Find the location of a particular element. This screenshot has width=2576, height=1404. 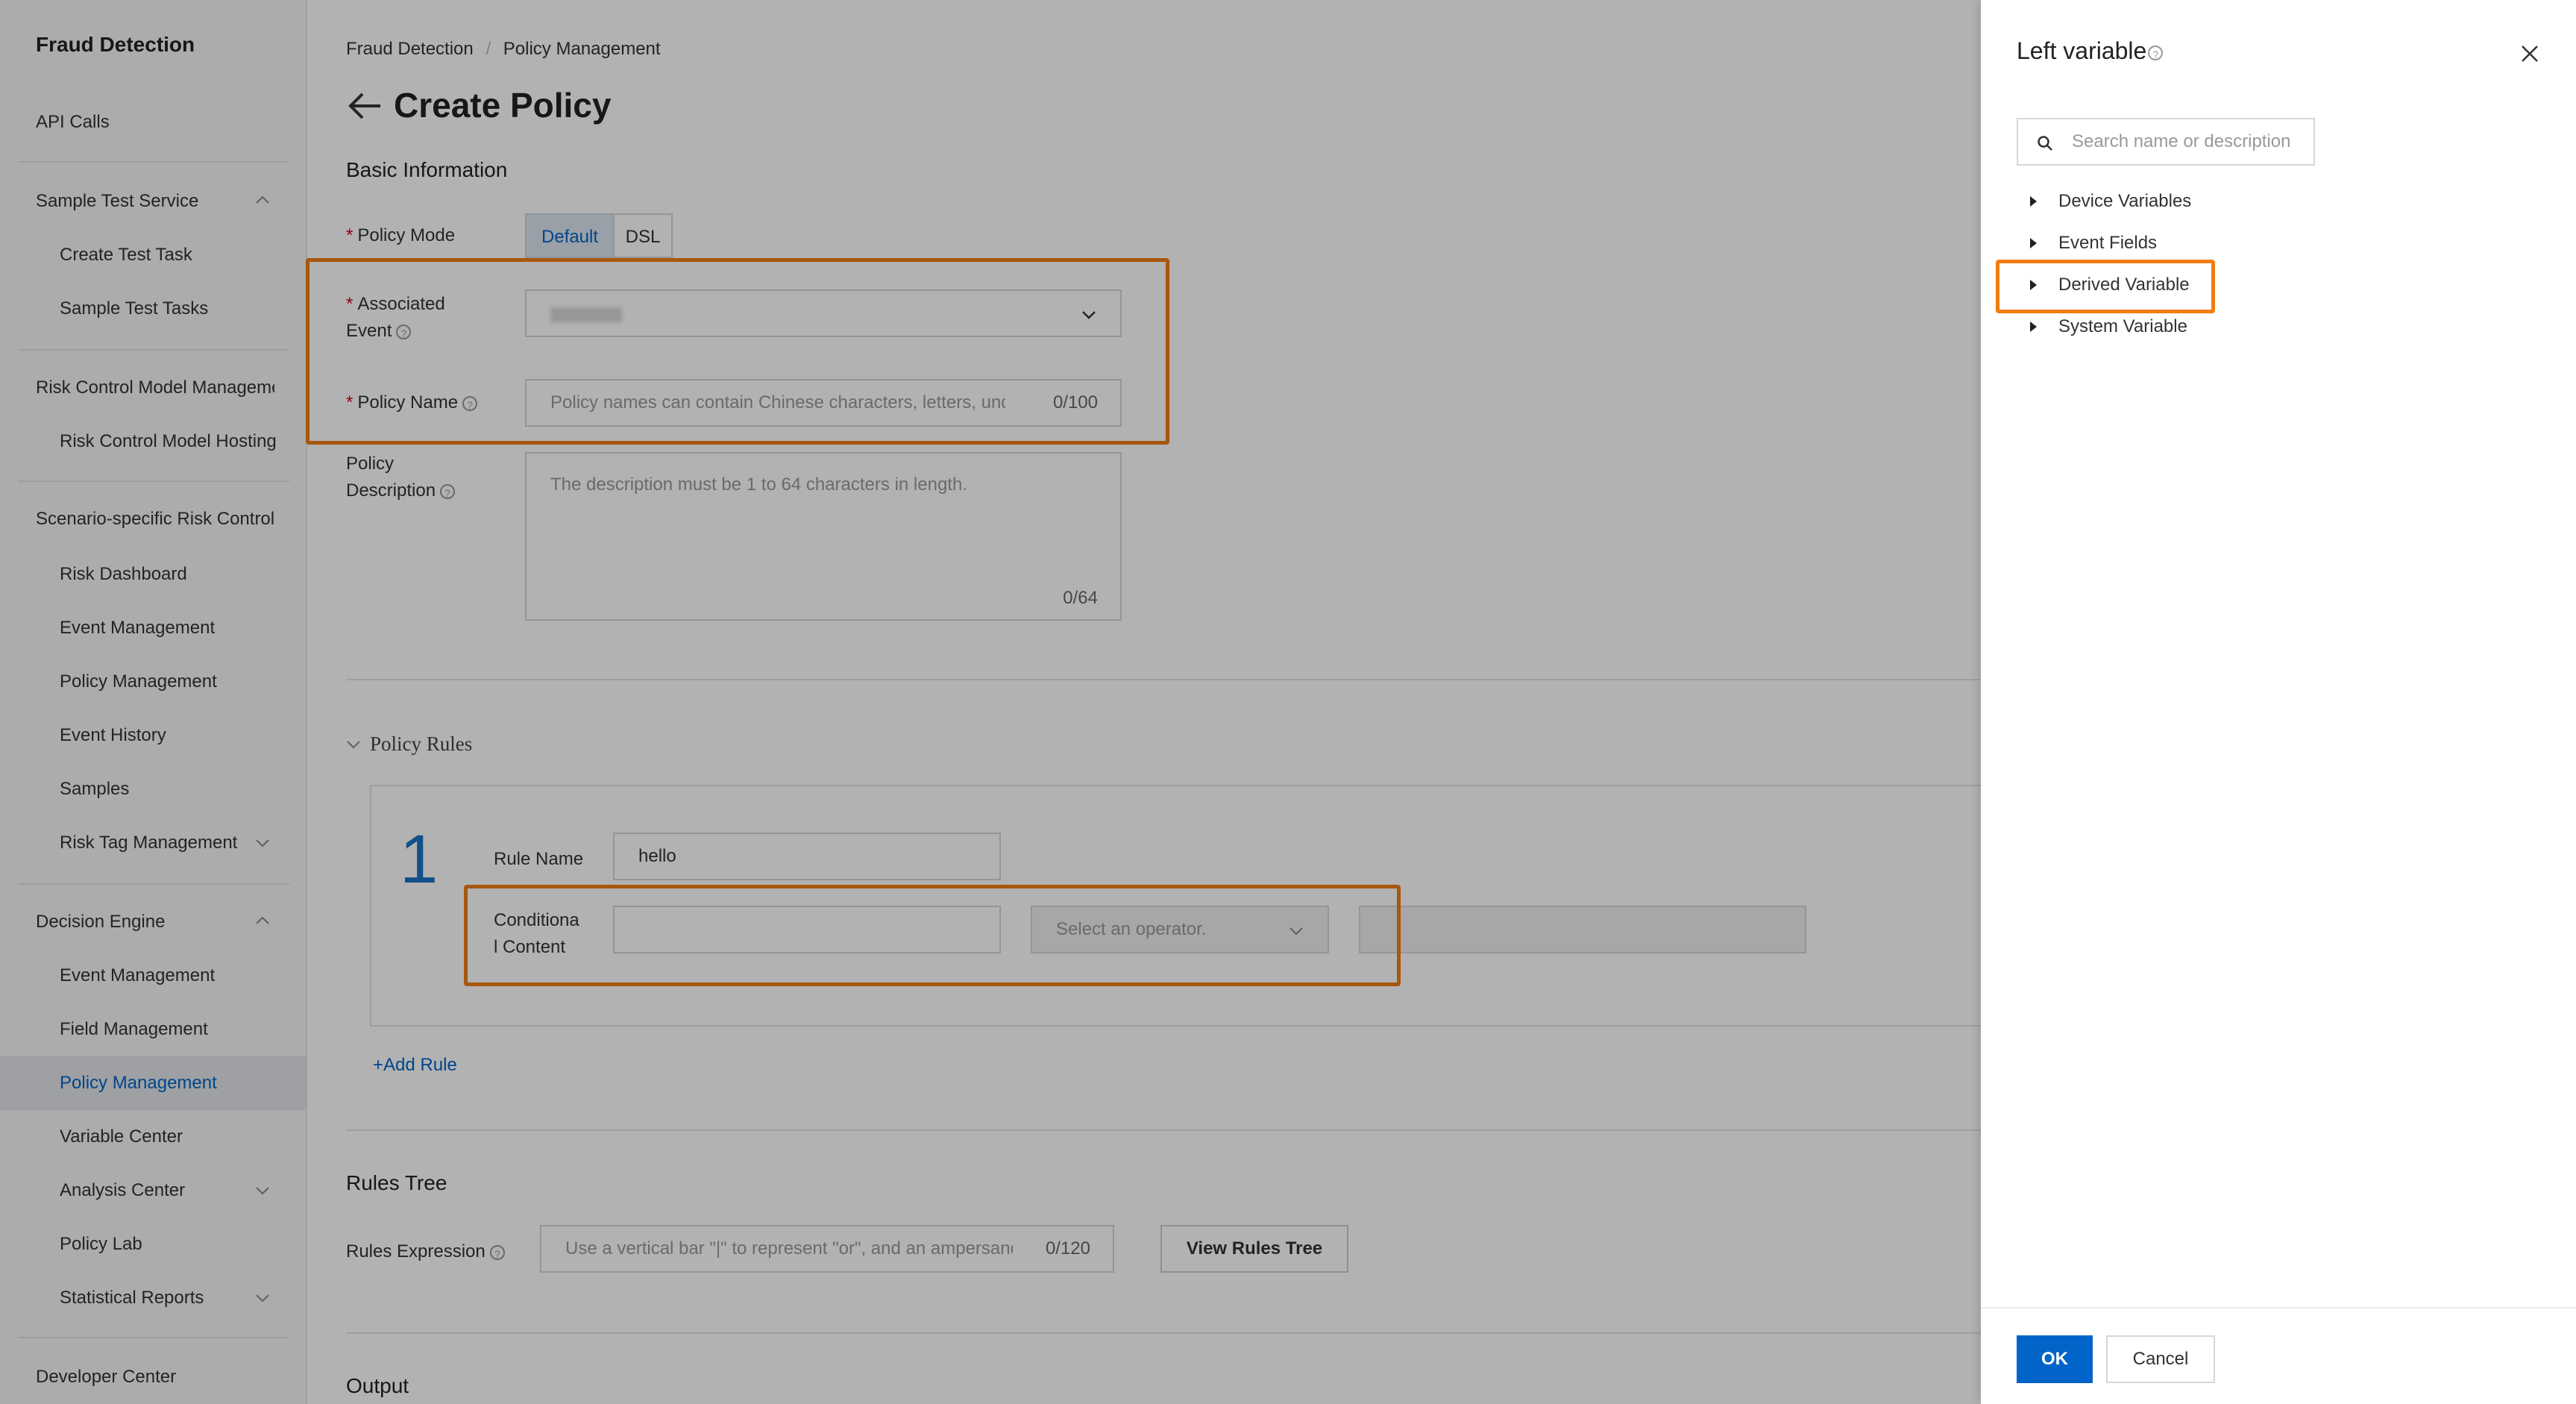

close-icon is located at coordinates (2530, 54).